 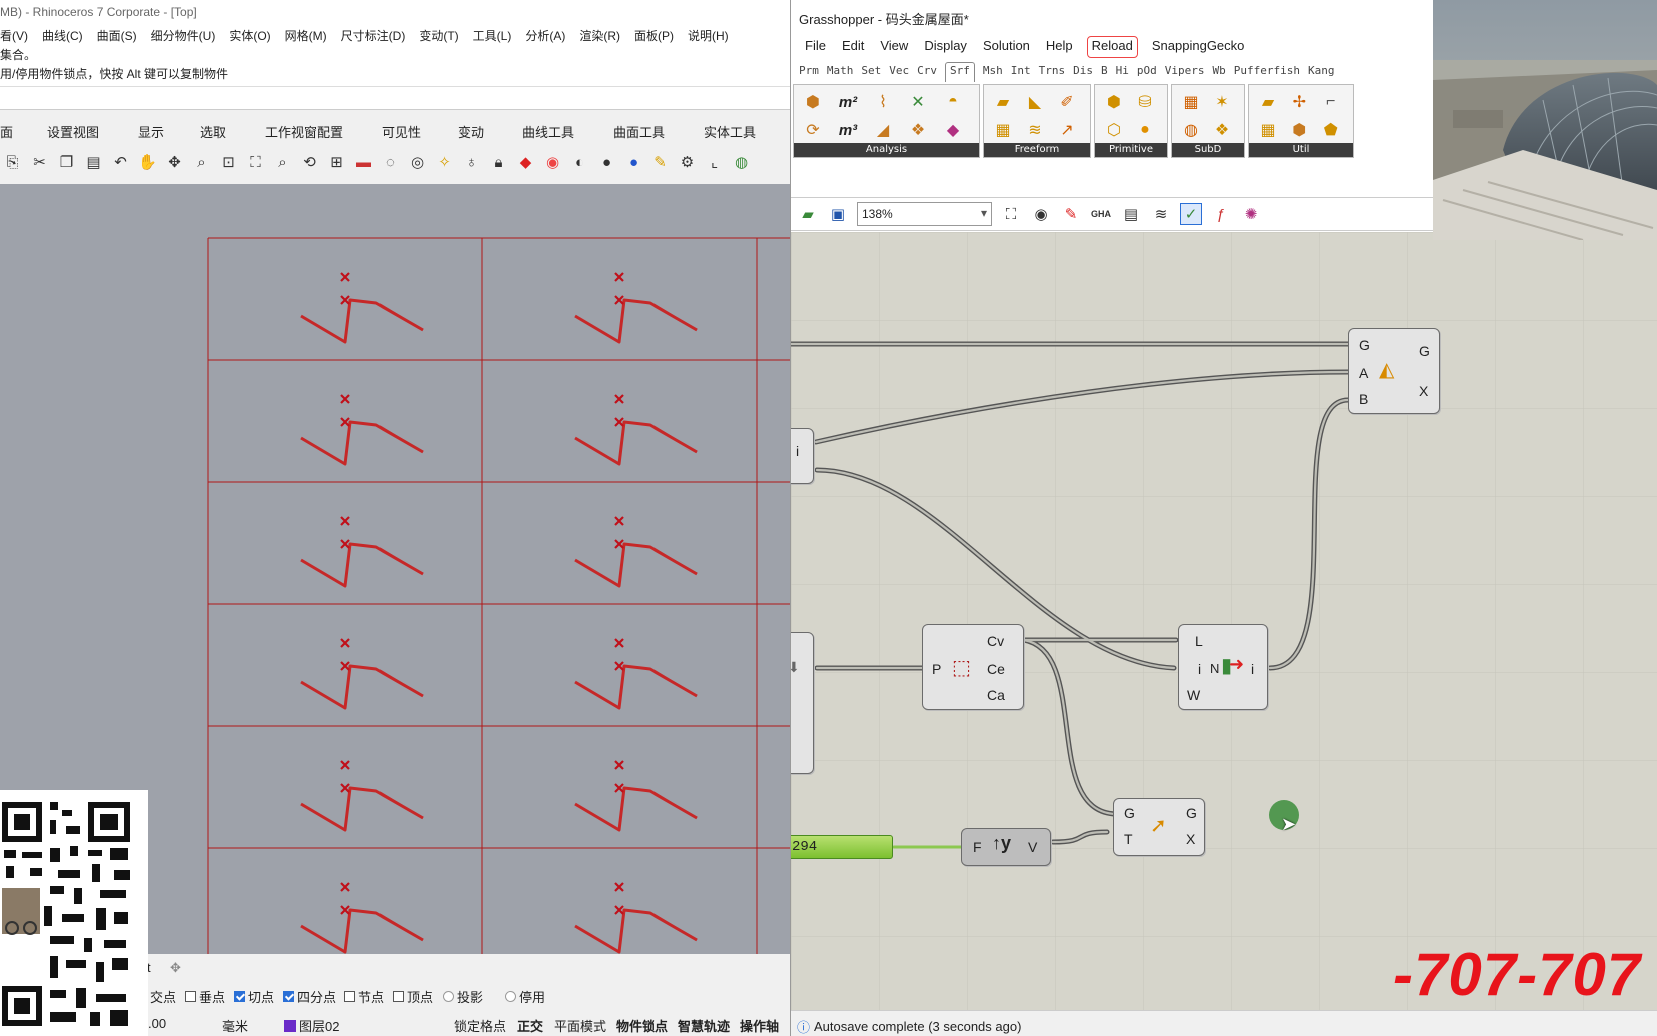 I want to click on grid-snap-toggle: 锁定格点, so click(x=480, y=1025).